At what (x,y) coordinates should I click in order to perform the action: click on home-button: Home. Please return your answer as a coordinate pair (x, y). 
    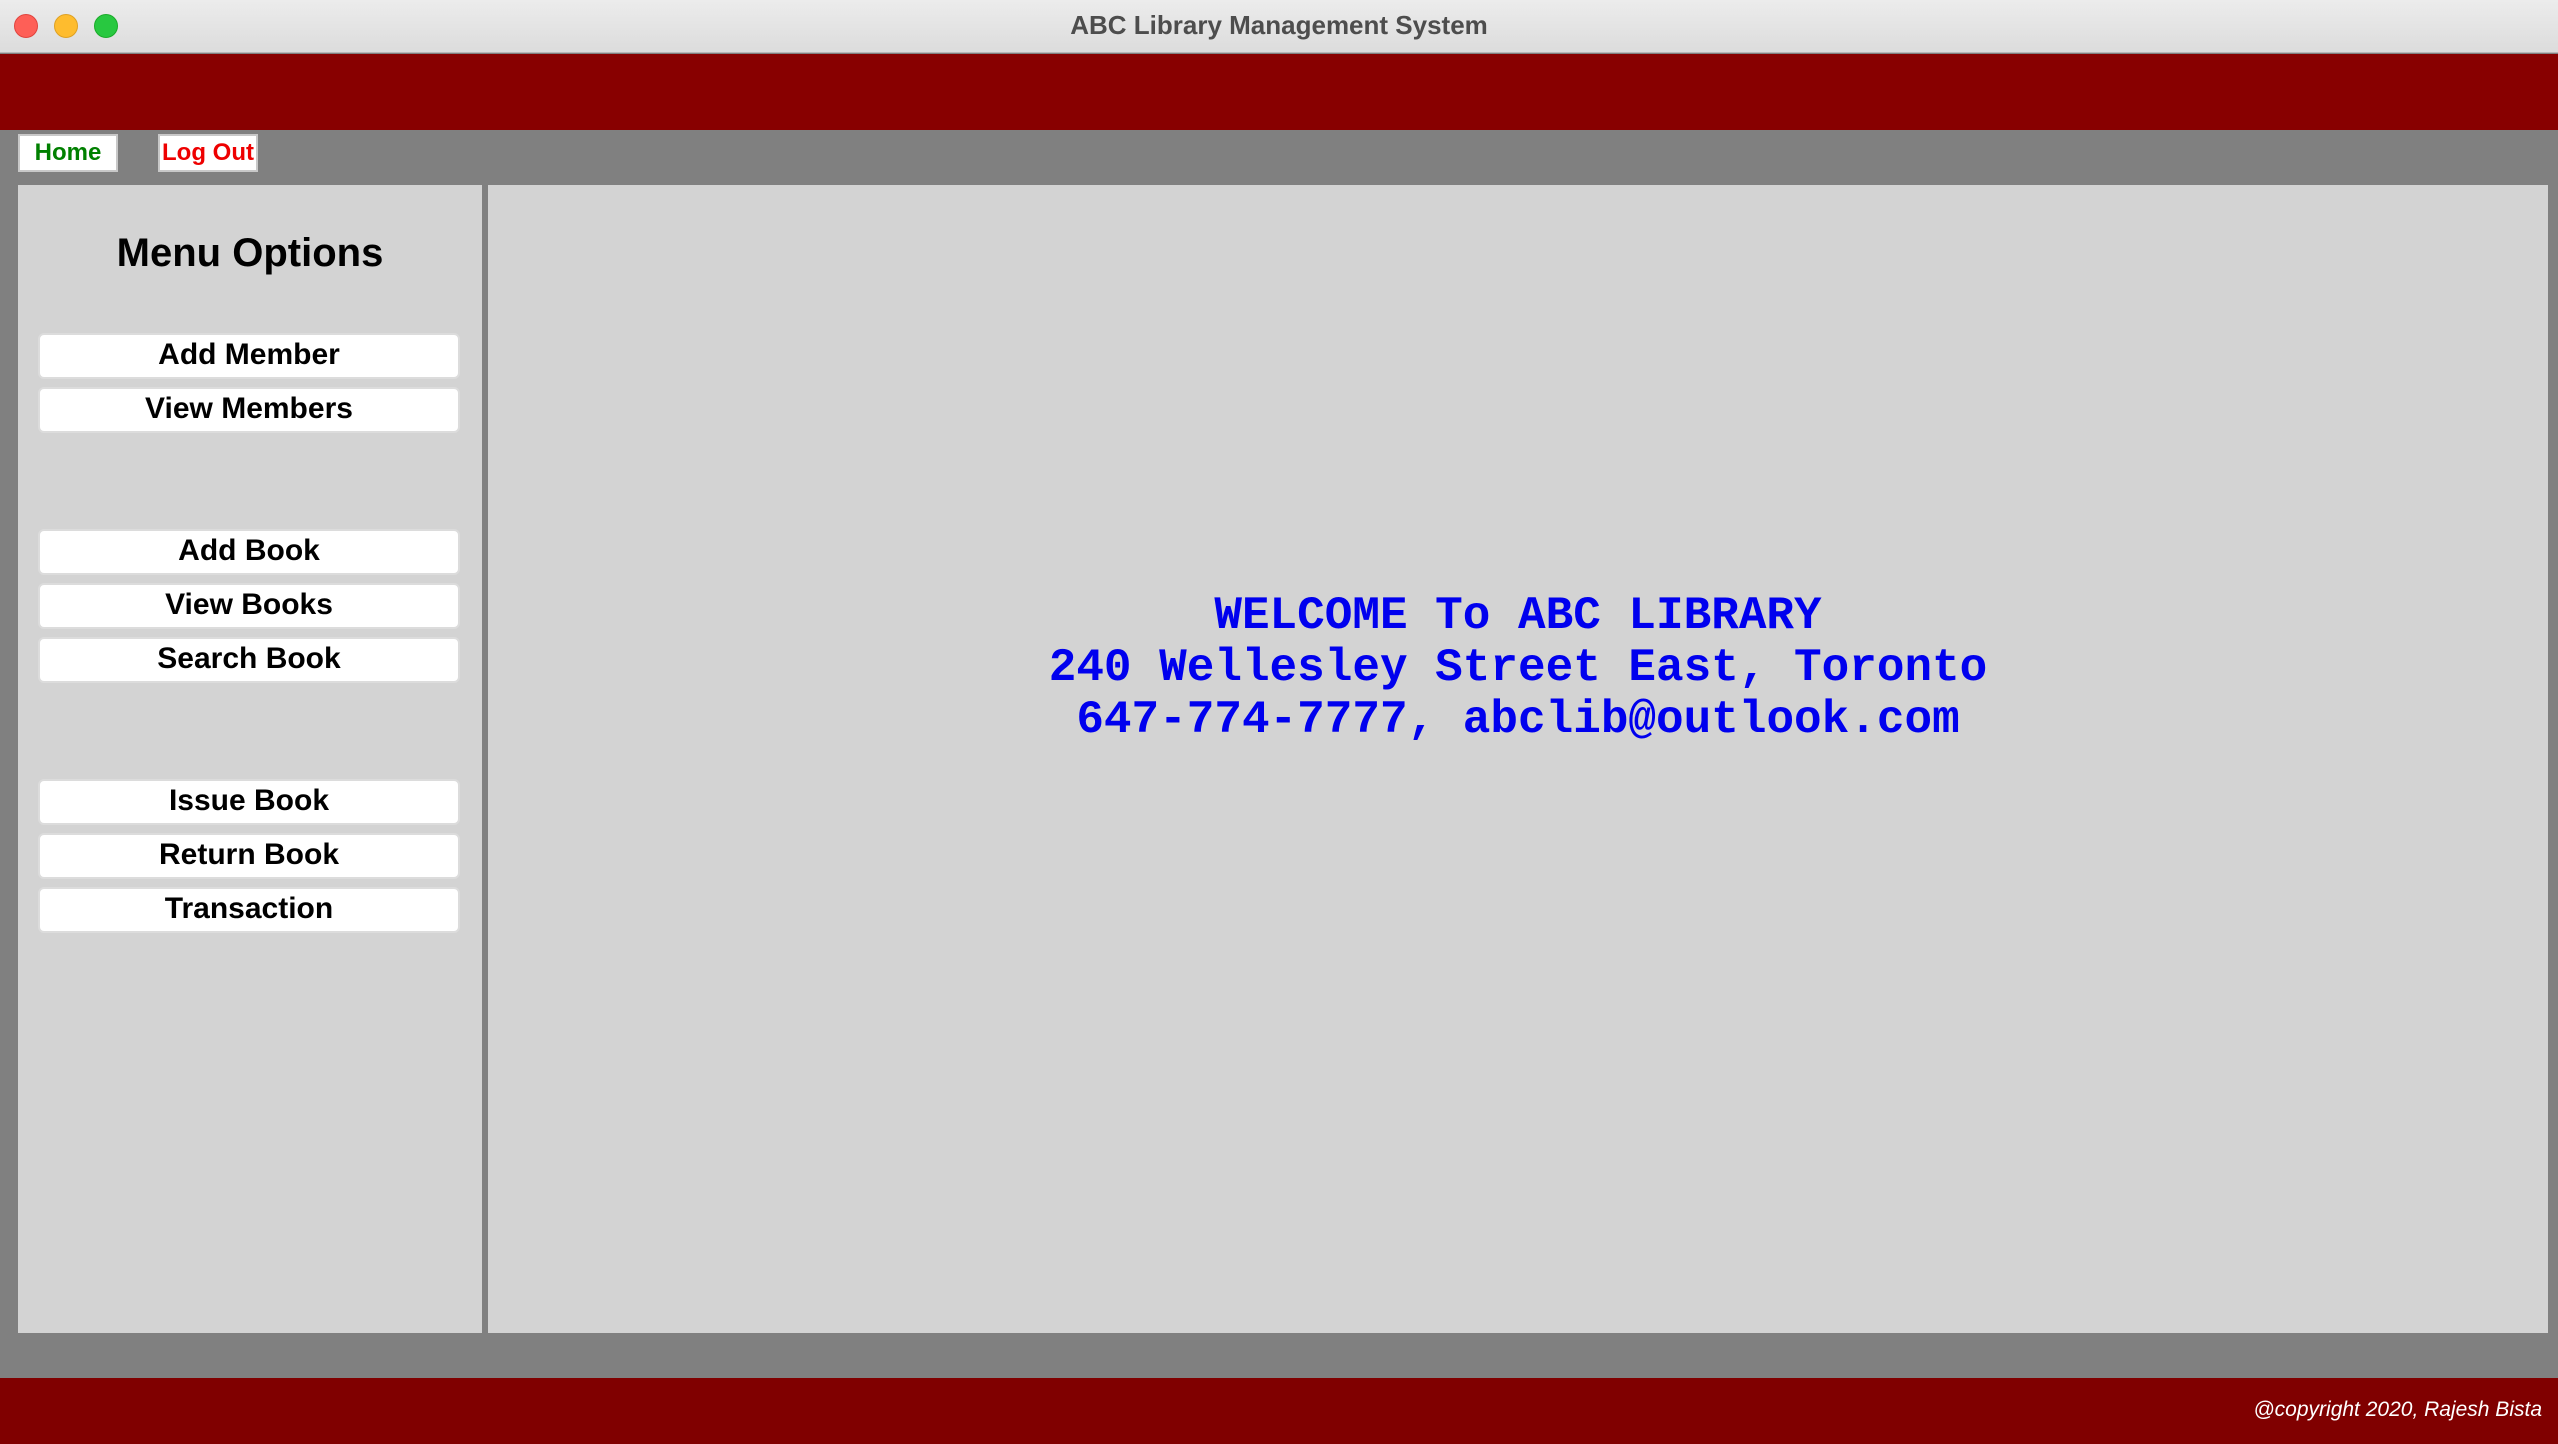
    Looking at the image, I should click on (68, 153).